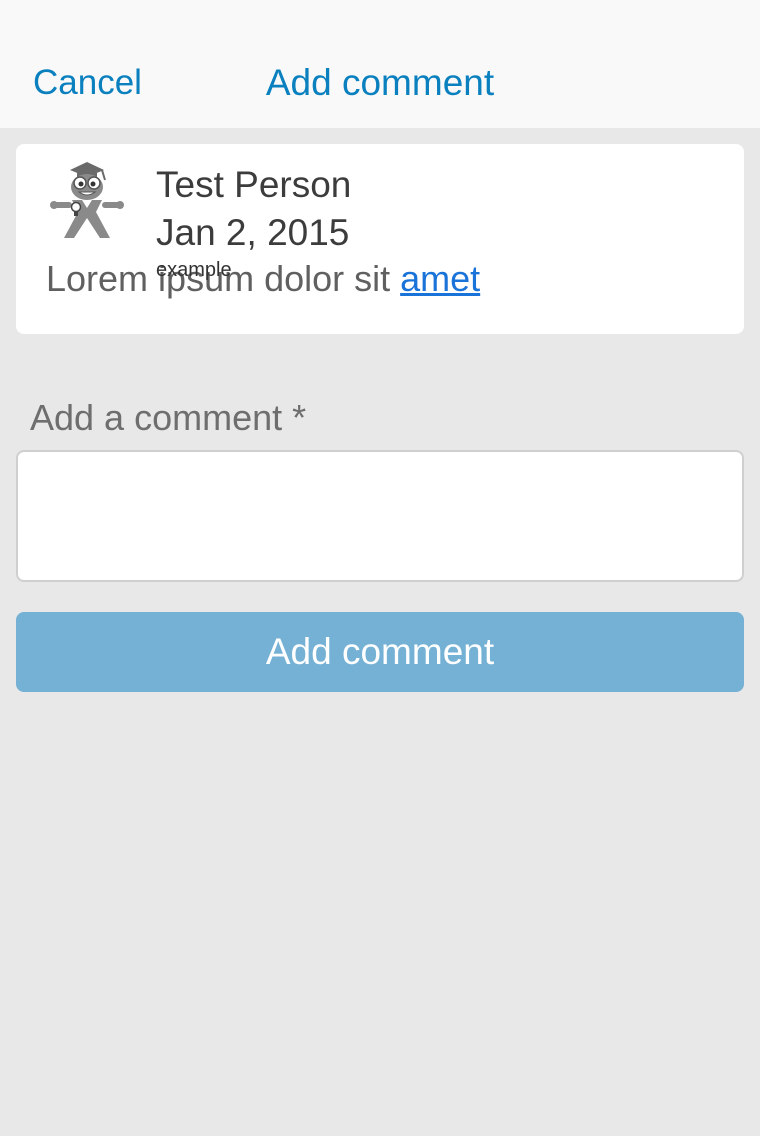  I want to click on comment-field-label: Add a comment *, so click(168, 417).